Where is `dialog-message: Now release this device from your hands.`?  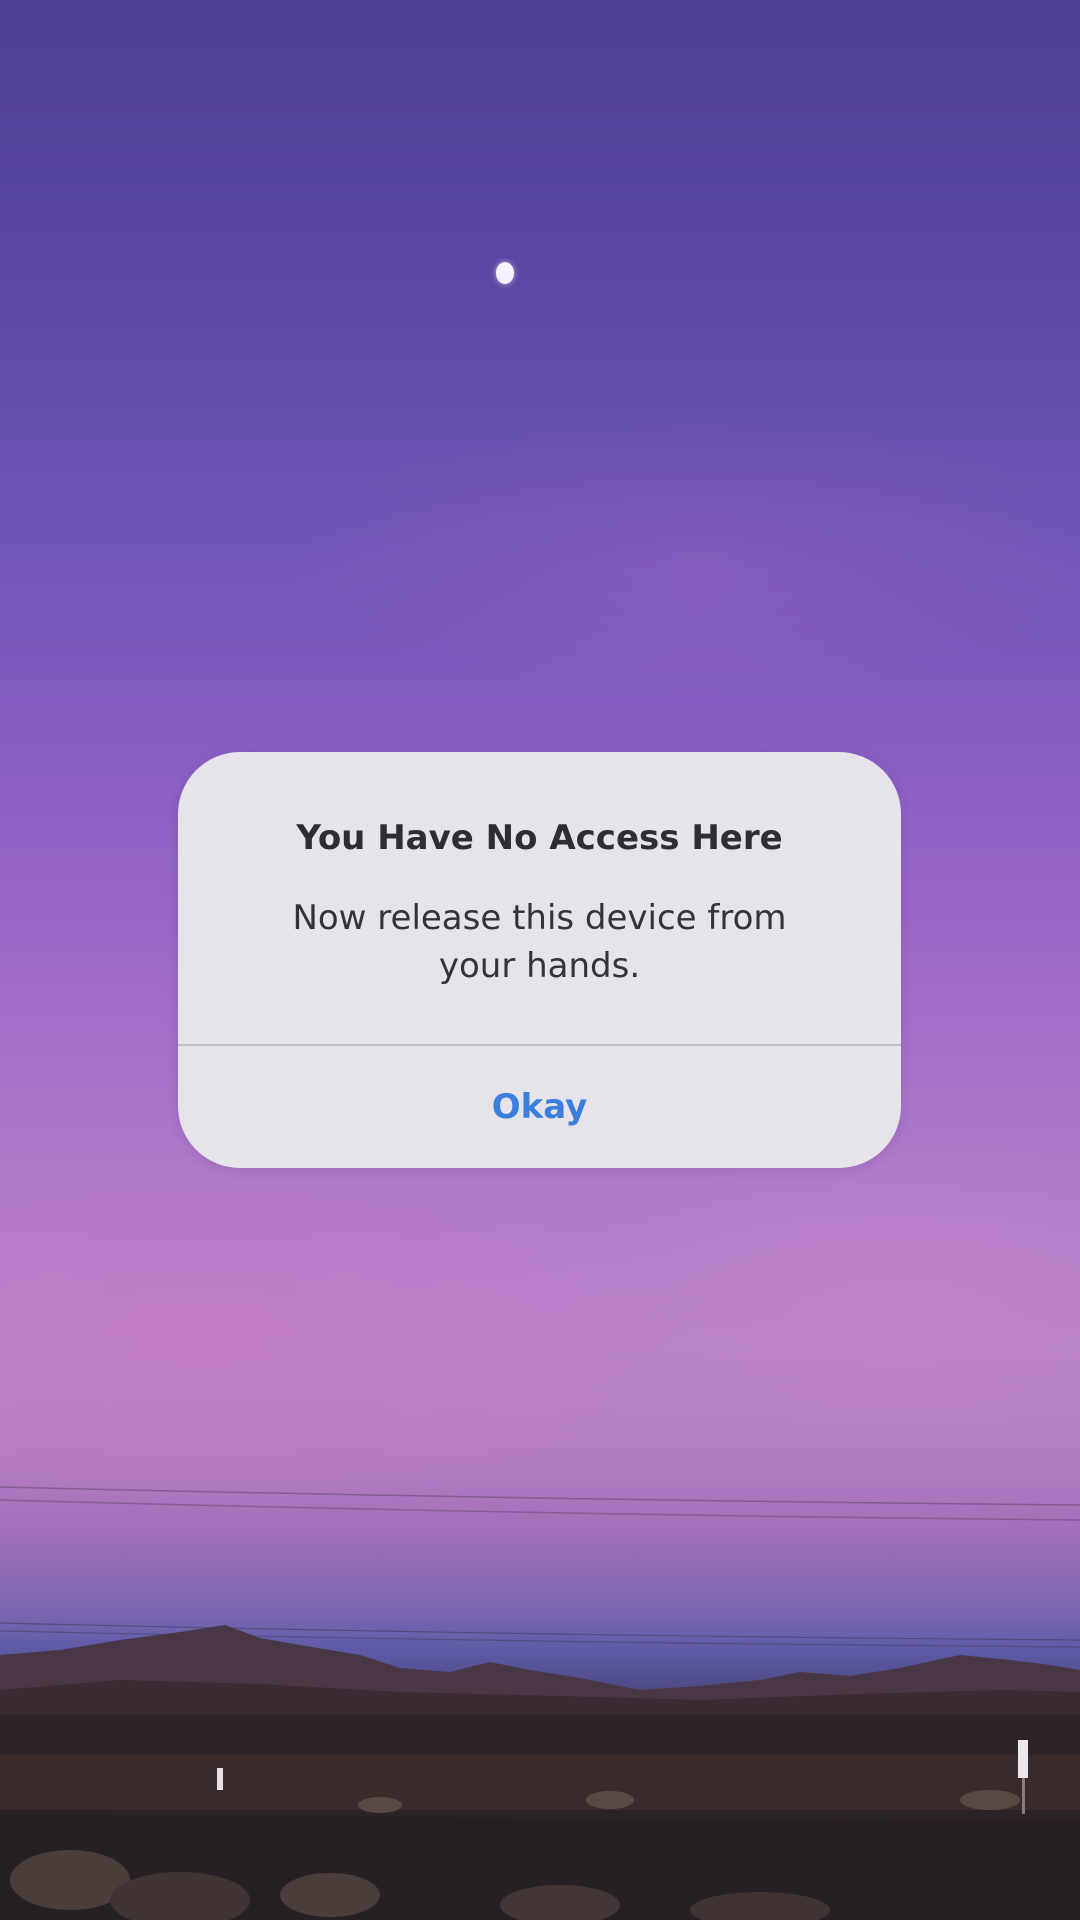 dialog-message: Now release this device from your hands. is located at coordinates (539, 942).